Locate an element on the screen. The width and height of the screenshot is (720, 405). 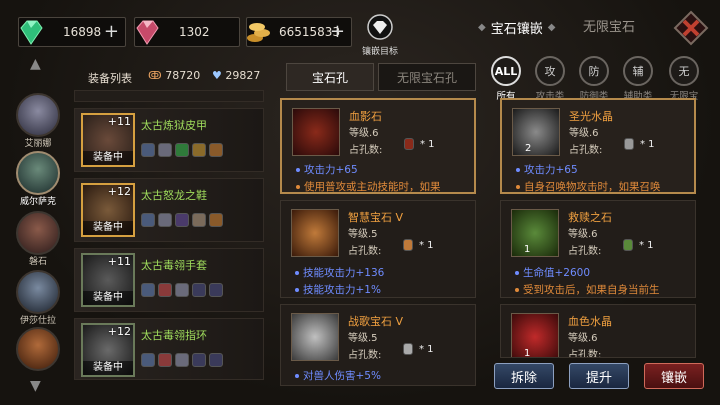
gem-card: 智慧宝石 V 等级.5 占孔数: * 1 技能攻击力+136 技能攻击力+1% is located at coordinates (378, 249).